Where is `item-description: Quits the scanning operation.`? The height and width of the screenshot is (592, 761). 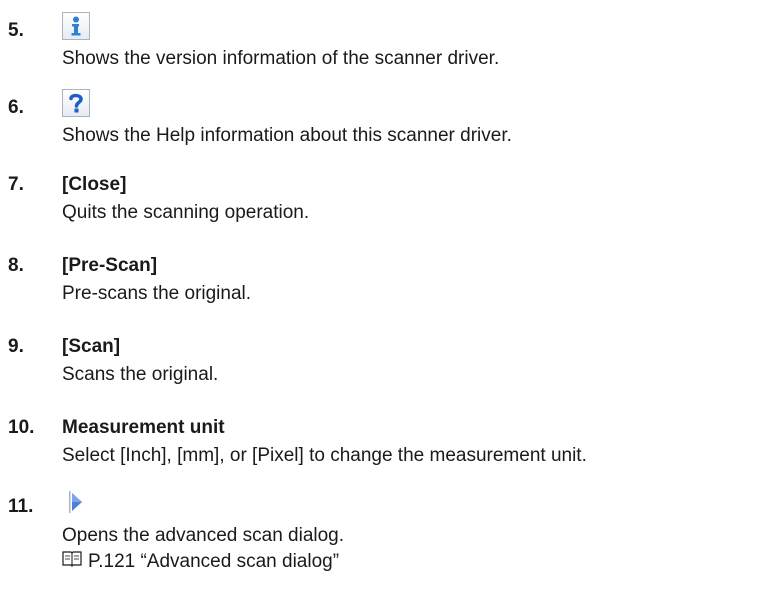
item-description: Quits the scanning operation. is located at coordinates (186, 212).